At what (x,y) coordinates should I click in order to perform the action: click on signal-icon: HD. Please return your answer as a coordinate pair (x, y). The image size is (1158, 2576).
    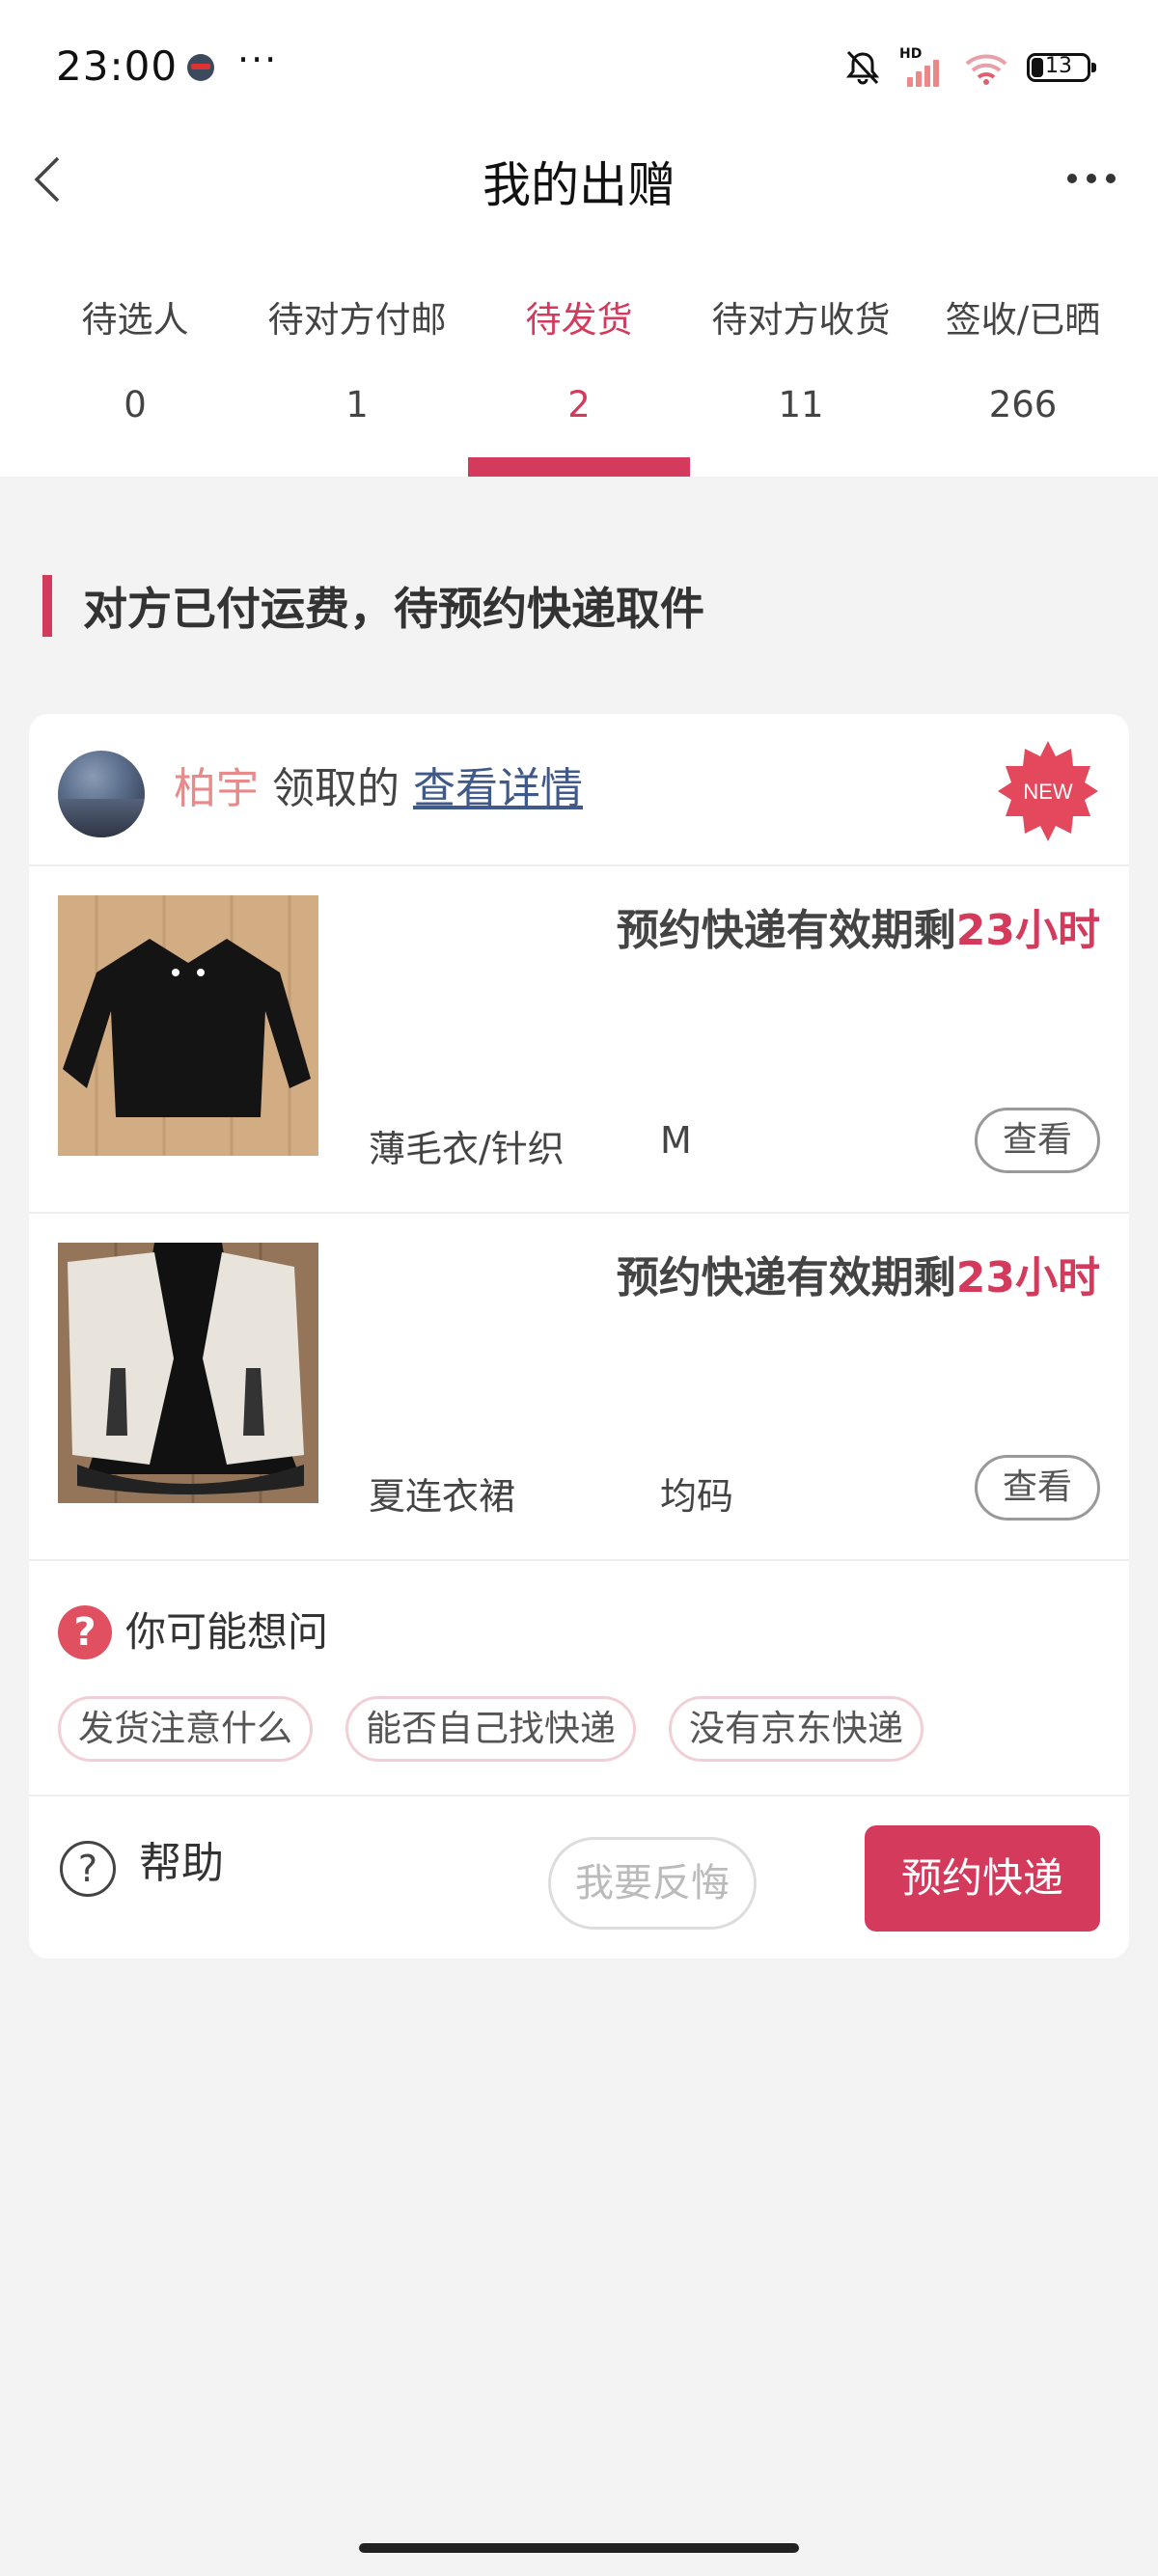
    Looking at the image, I should click on (922, 66).